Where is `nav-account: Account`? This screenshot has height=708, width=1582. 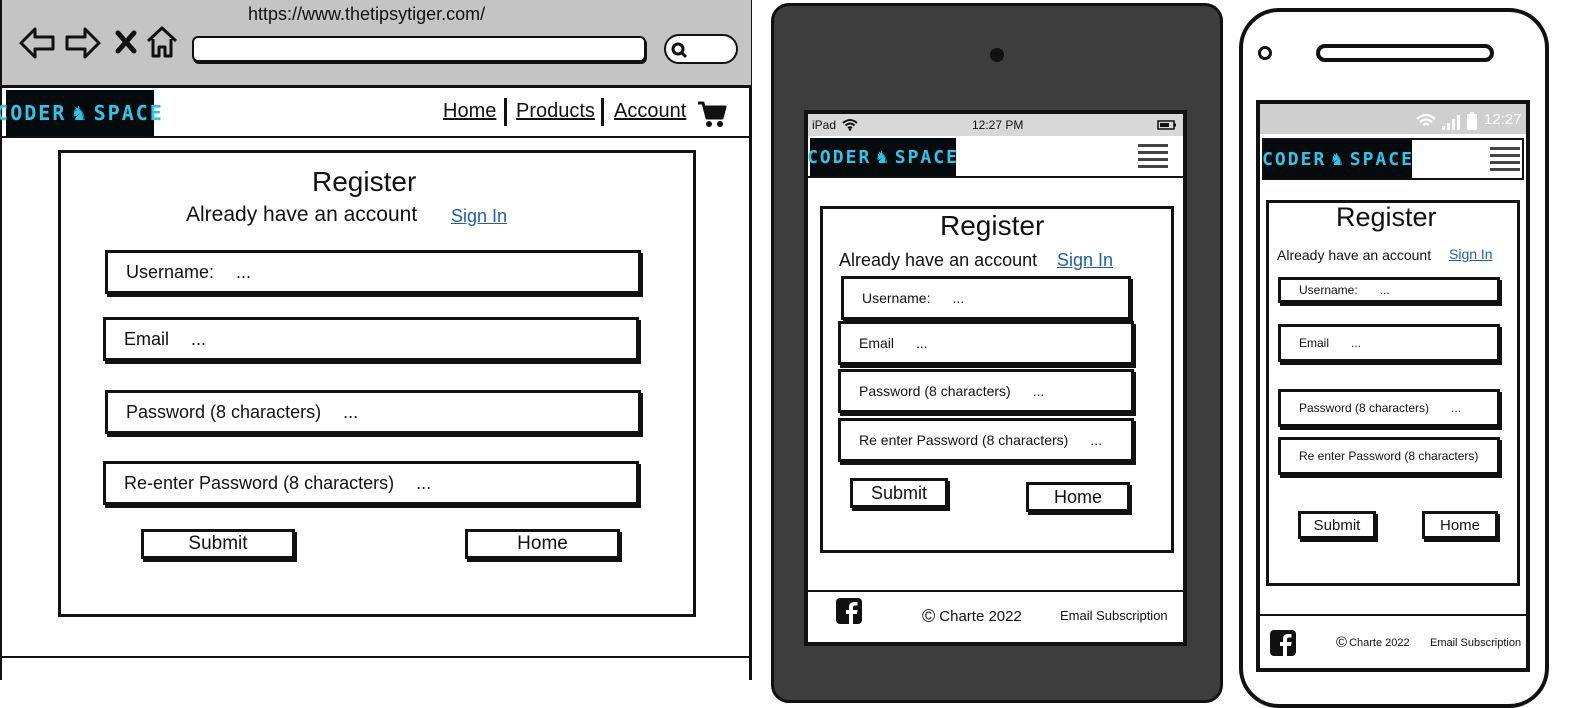
nav-account: Account is located at coordinates (650, 111).